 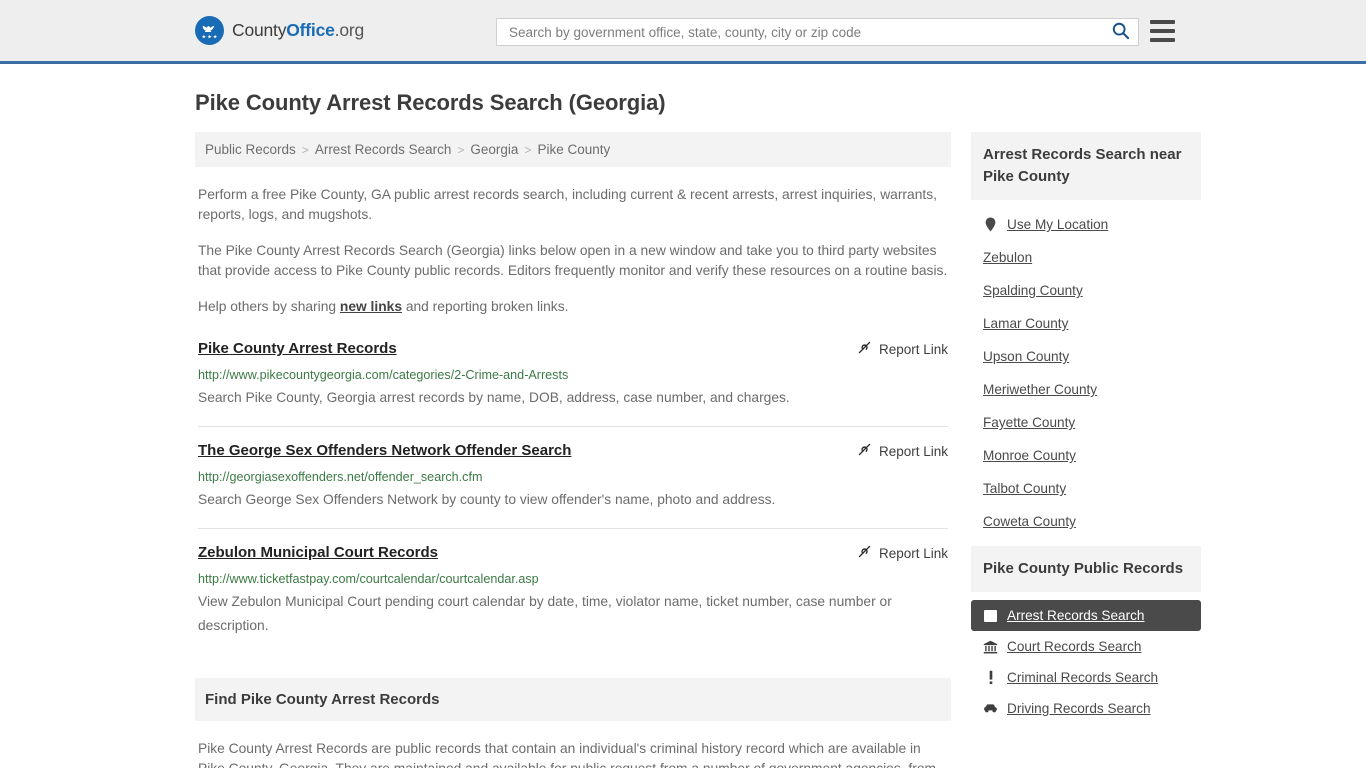 I want to click on sidebar-item-use-my-location: Use My Location, so click(x=1086, y=224).